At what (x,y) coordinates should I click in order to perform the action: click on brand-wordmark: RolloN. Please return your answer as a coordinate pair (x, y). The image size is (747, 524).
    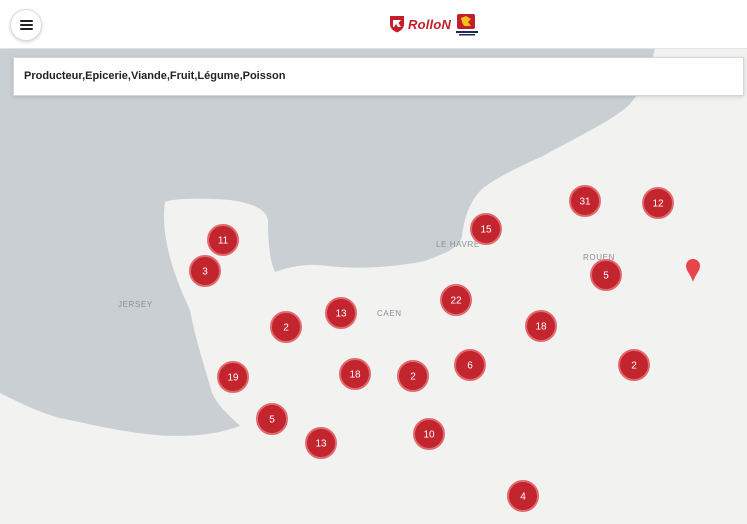
    Looking at the image, I should click on (430, 24).